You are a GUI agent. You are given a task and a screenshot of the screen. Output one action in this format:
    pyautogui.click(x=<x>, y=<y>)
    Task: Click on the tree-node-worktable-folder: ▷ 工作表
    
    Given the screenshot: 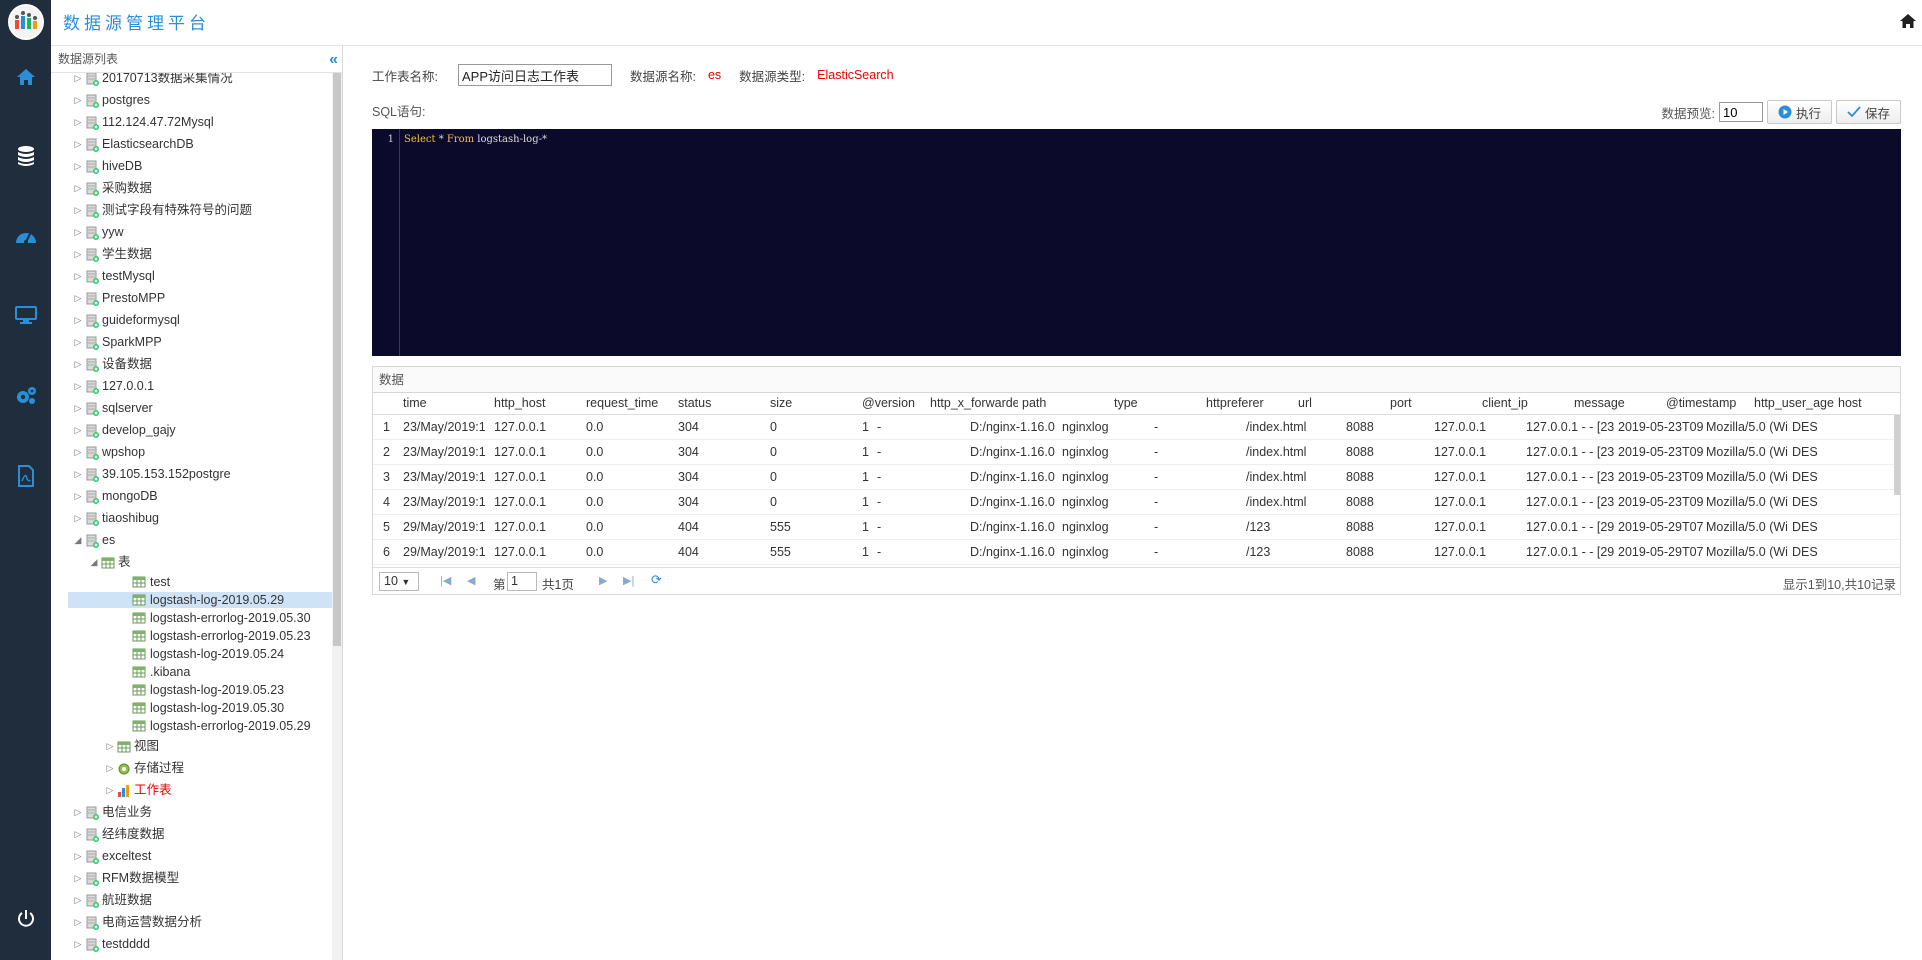 What is the action you would take?
    pyautogui.click(x=192, y=790)
    